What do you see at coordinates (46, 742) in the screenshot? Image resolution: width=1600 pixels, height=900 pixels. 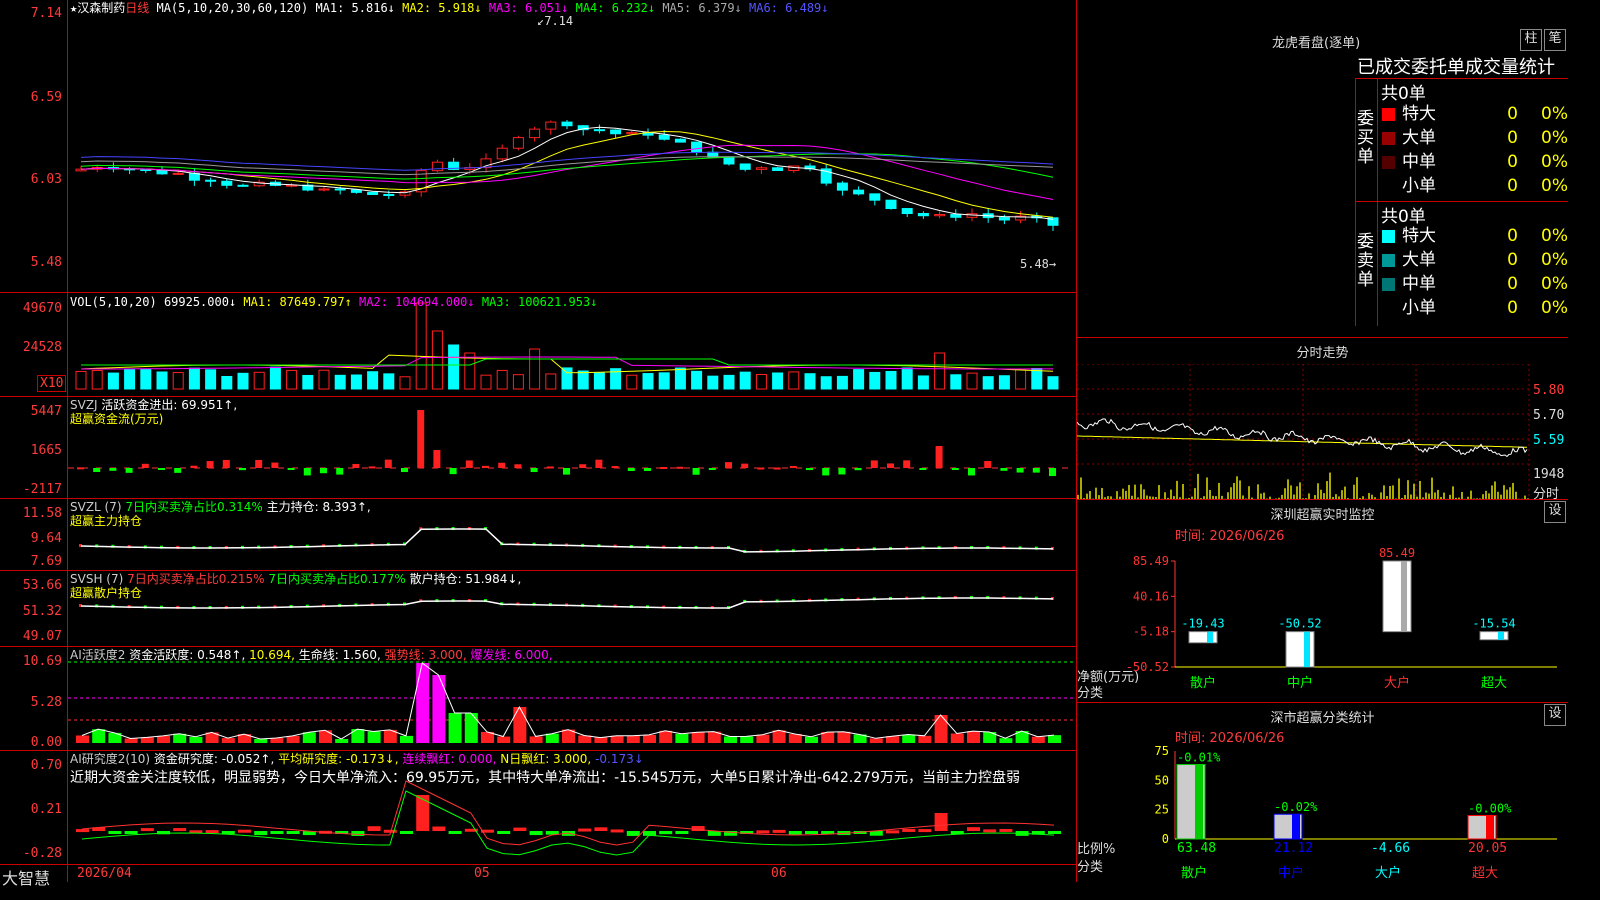 I see `ai1-ytick: 0.00` at bounding box center [46, 742].